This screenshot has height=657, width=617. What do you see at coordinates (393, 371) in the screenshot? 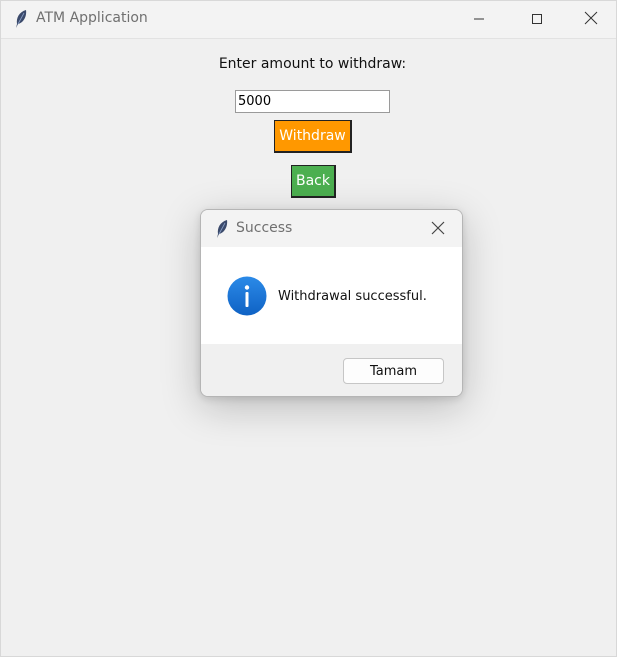
I see `ok-button: Tamam` at bounding box center [393, 371].